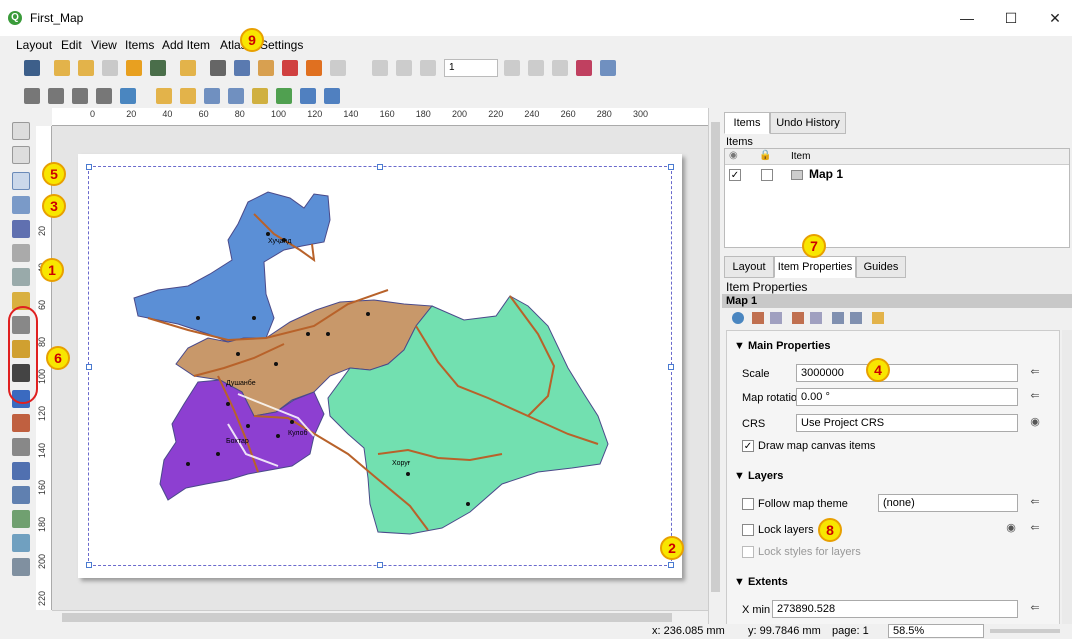 The width and height of the screenshot is (1072, 639). What do you see at coordinates (236, 96) in the screenshot?
I see `ungroup-icon` at bounding box center [236, 96].